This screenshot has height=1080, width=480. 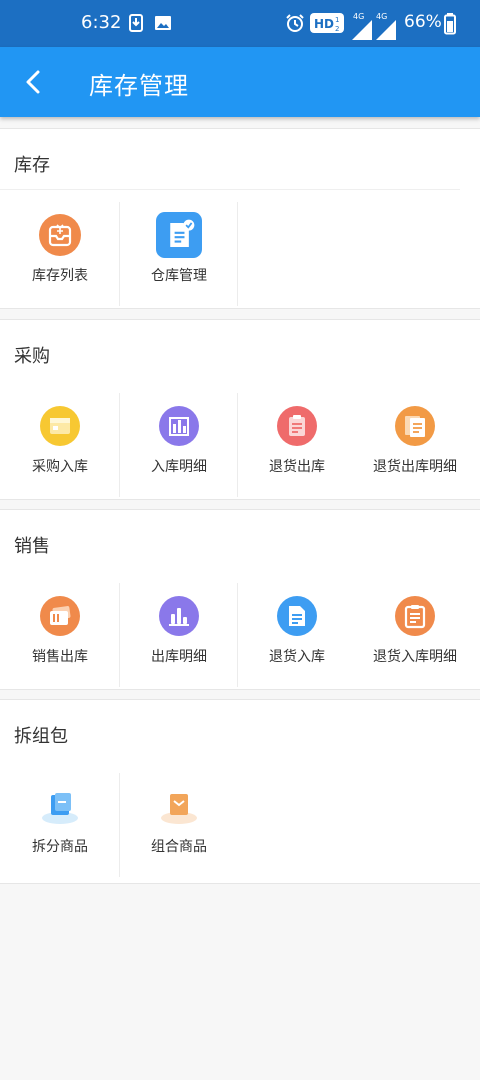 I want to click on in-detail-icon, so click(x=179, y=426).